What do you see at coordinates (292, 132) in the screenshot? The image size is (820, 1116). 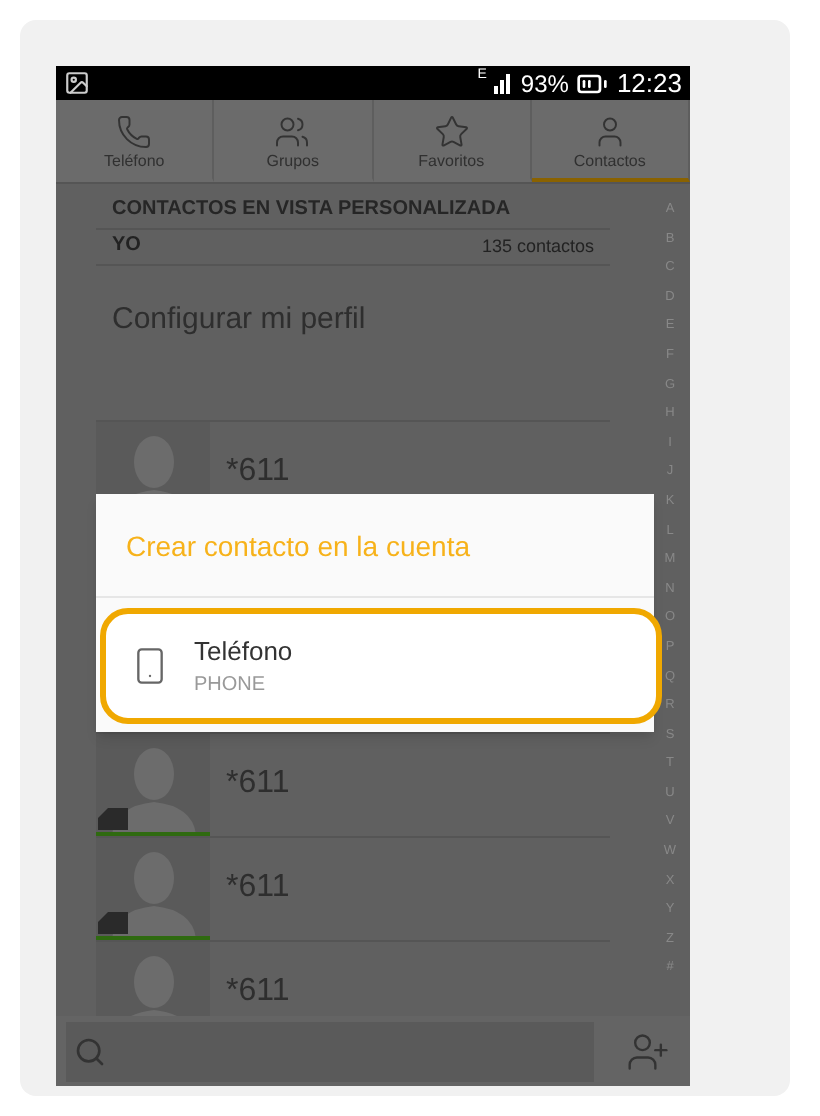 I see `groups-icon` at bounding box center [292, 132].